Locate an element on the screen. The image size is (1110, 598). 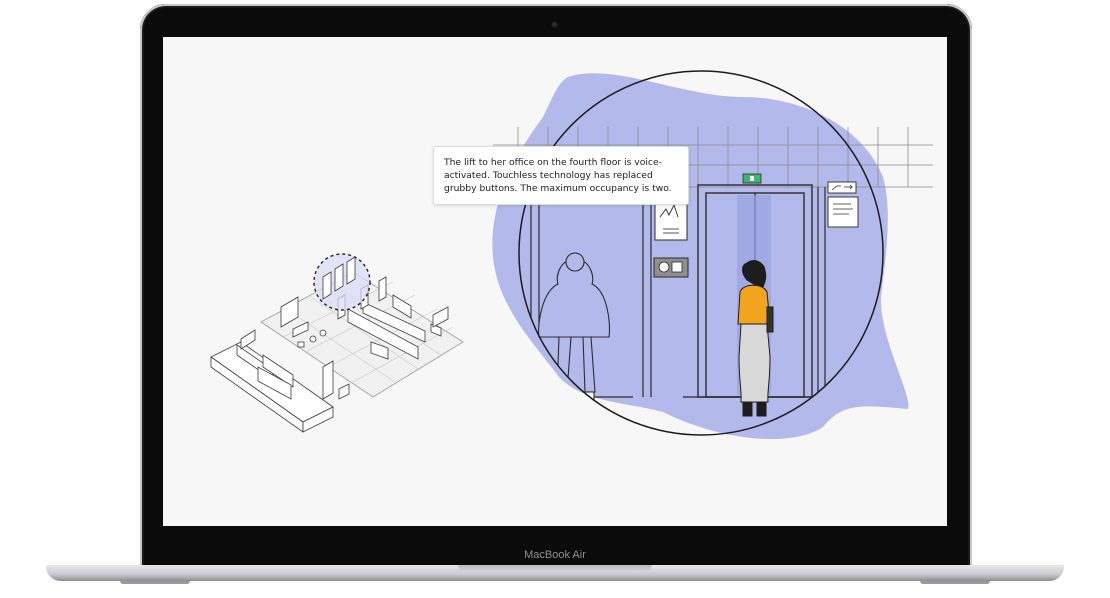
lift-call-panel-icon is located at coordinates (671, 267).